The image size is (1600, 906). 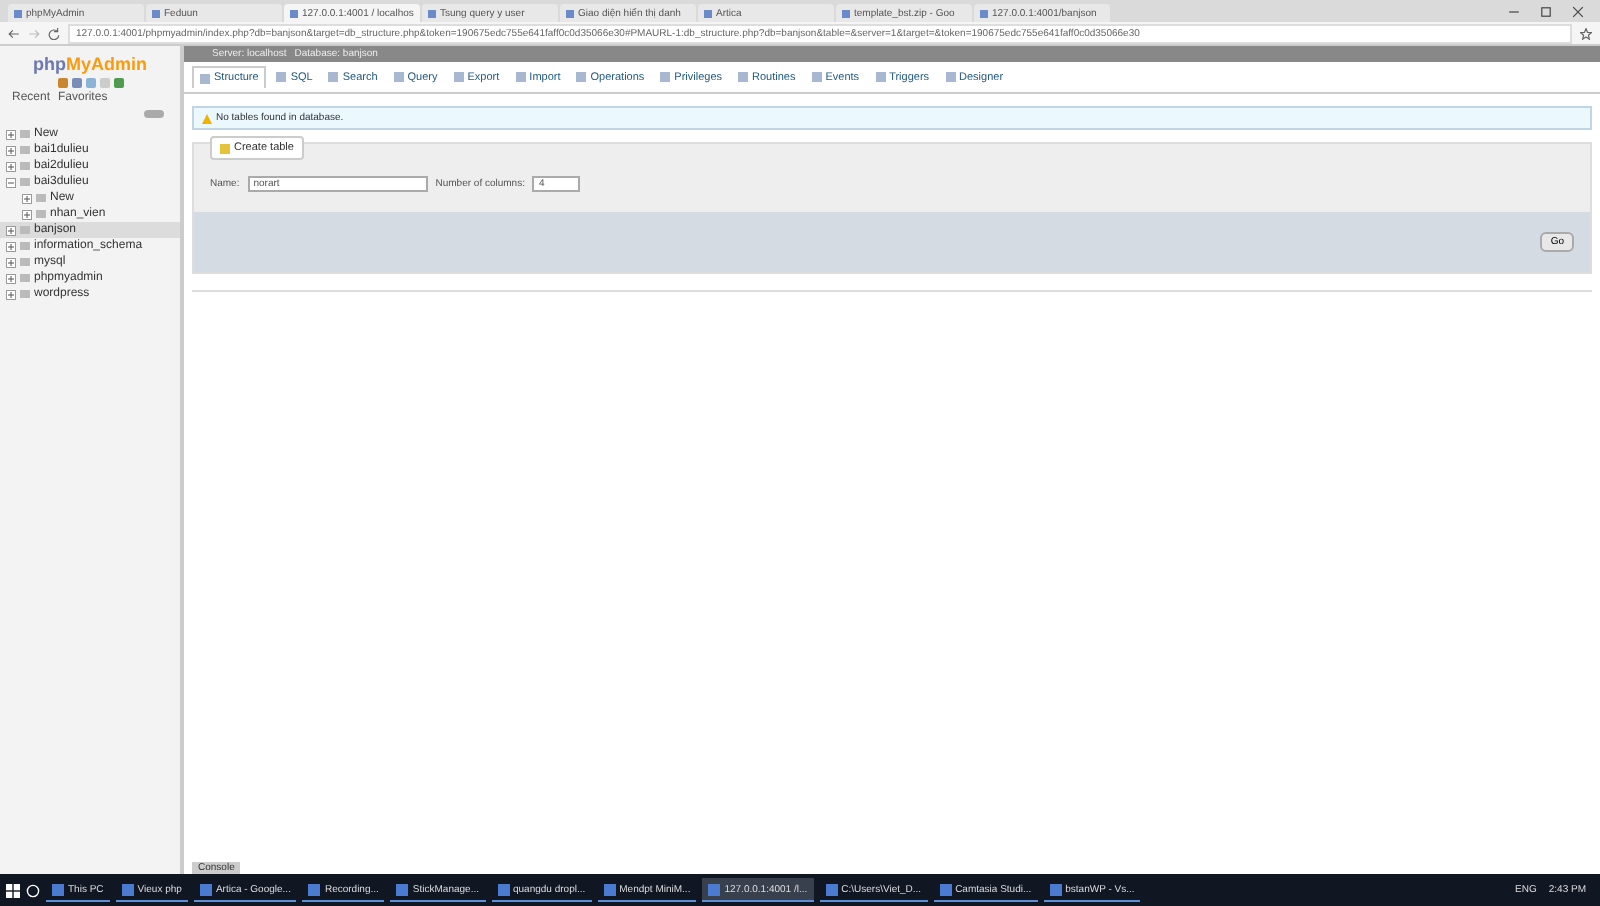 I want to click on minimize-icon, so click(x=1514, y=11).